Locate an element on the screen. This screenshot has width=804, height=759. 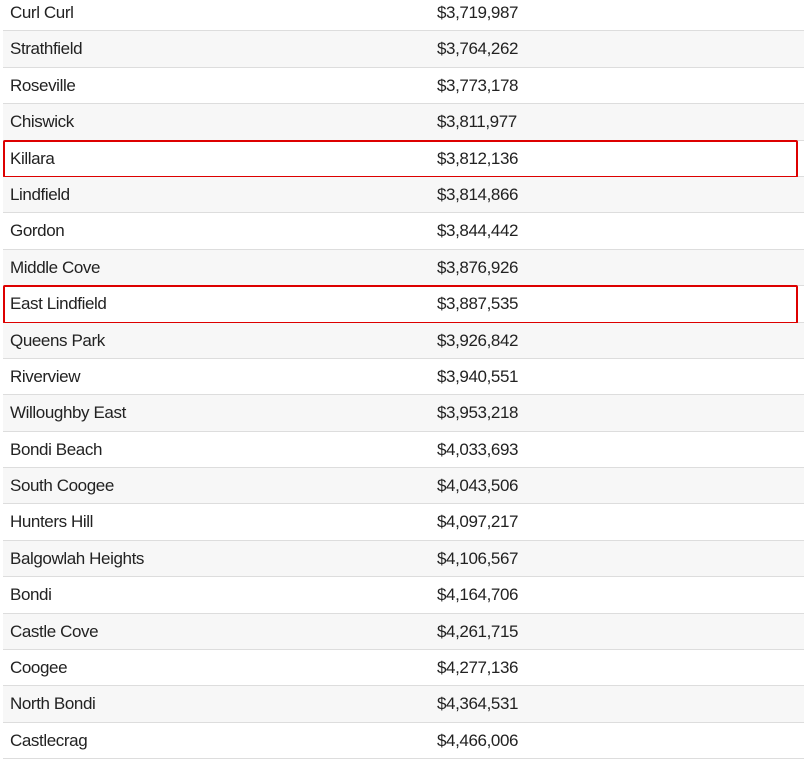
table-row: Riverview $3,940,551 is located at coordinates (403, 377).